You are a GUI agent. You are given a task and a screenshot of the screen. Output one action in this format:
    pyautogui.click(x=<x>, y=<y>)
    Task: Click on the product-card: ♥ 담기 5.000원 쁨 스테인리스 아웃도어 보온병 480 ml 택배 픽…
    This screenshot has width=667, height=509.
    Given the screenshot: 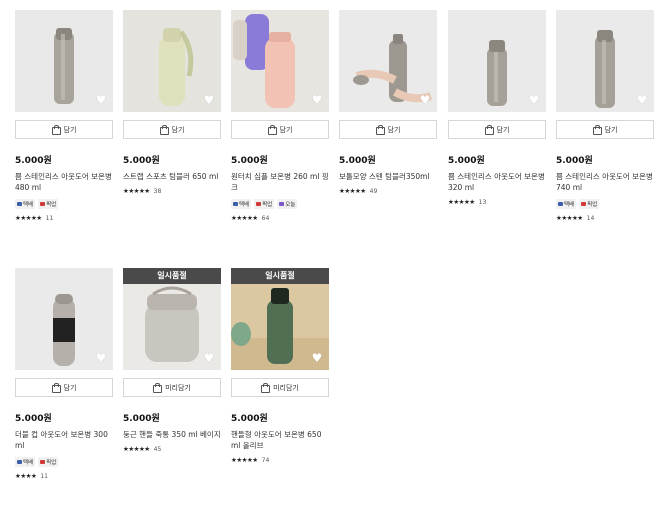 What is the action you would take?
    pyautogui.click(x=64, y=116)
    